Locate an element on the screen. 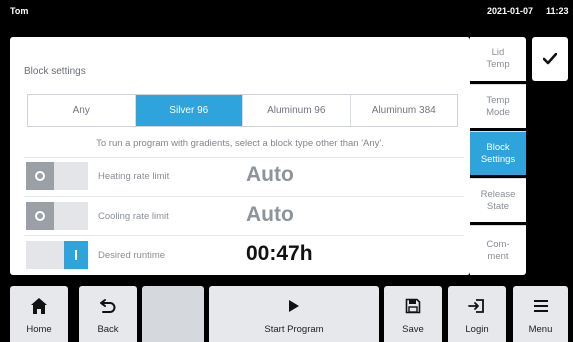 Image resolution: width=573 pixels, height=342 pixels. login-button: Login is located at coordinates (477, 314).